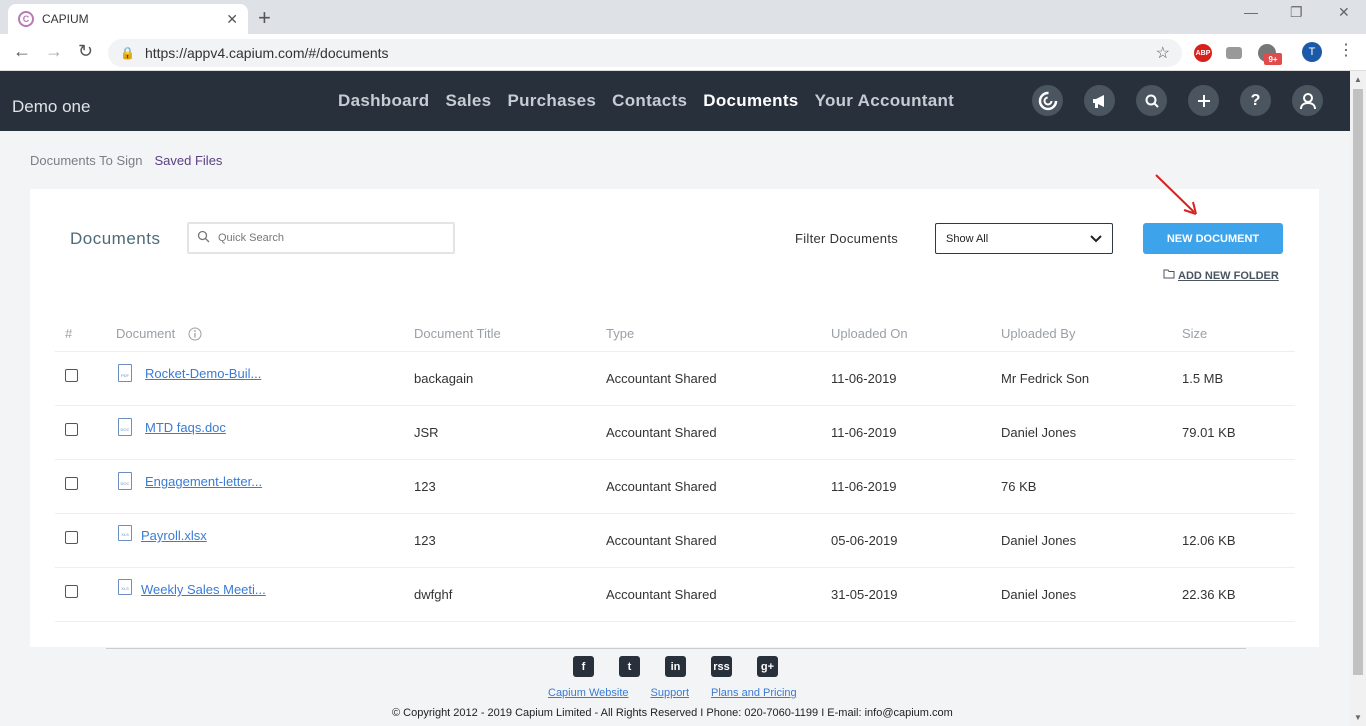  What do you see at coordinates (1346, 50) in the screenshot?
I see `browser-menu-icon: ⋮` at bounding box center [1346, 50].